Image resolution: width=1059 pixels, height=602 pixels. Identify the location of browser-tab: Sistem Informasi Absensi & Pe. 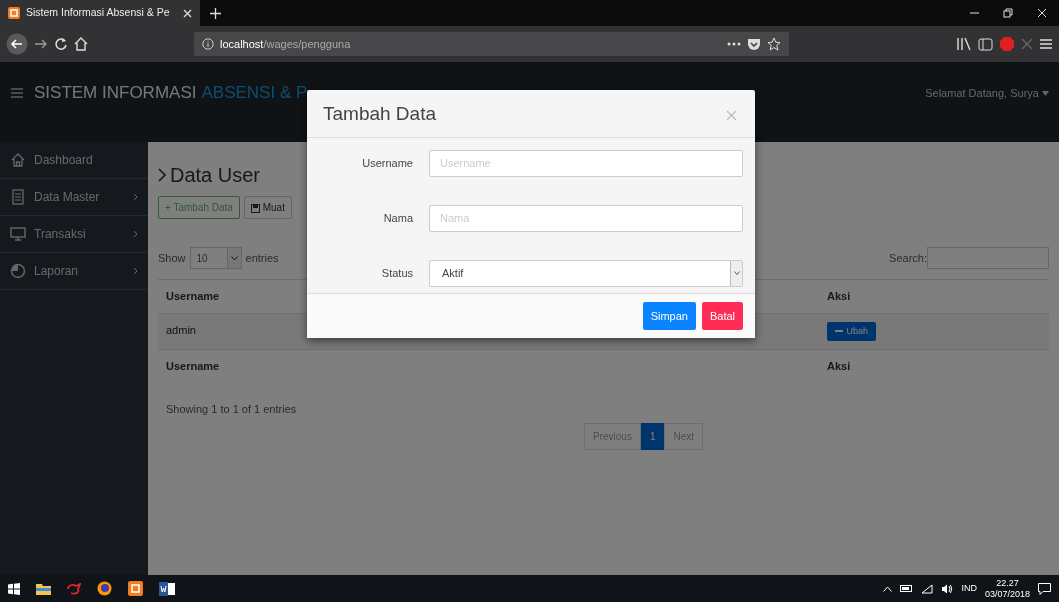
(100, 13).